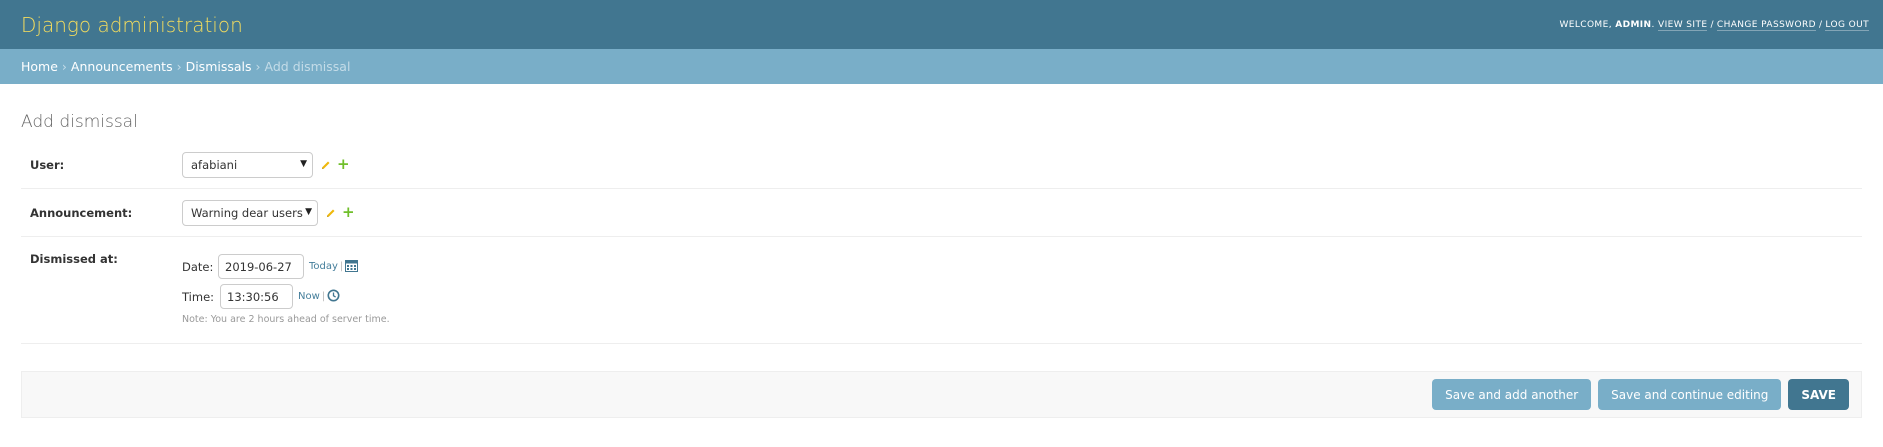 Image resolution: width=1883 pixels, height=447 pixels. What do you see at coordinates (1818, 394) in the screenshot?
I see `save-button: SAVE` at bounding box center [1818, 394].